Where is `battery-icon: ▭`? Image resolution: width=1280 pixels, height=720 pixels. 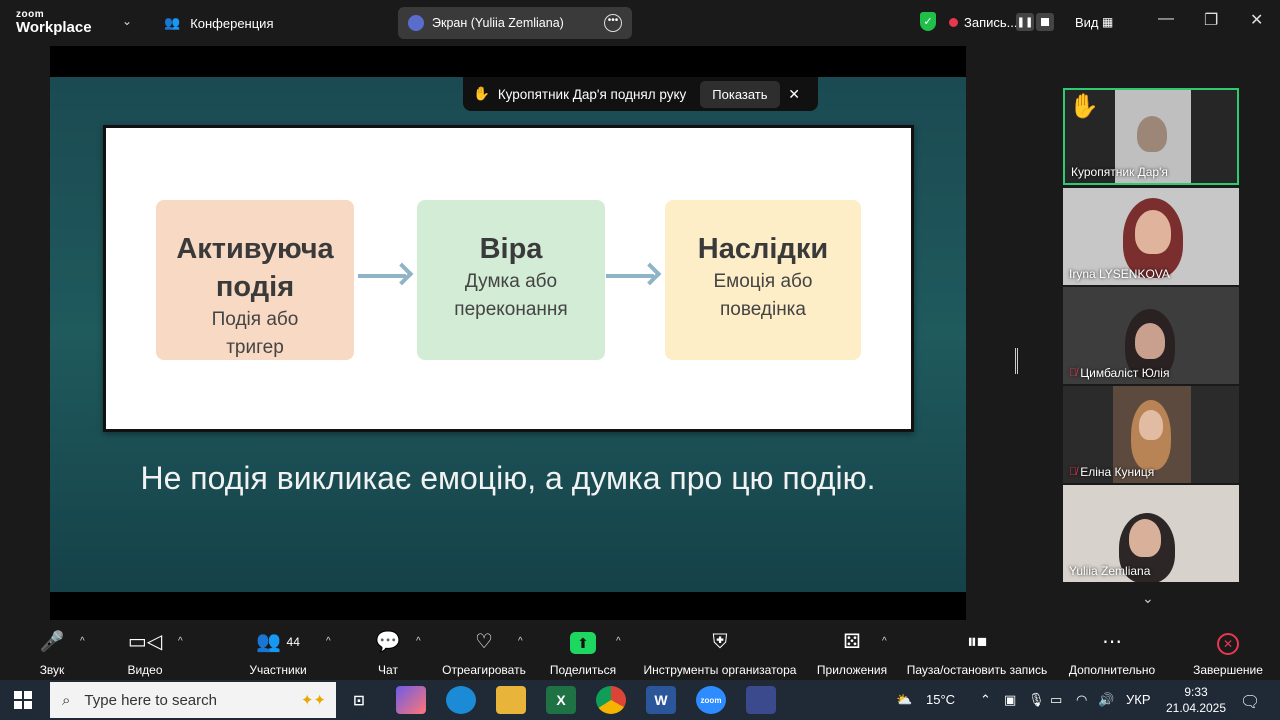
battery-icon: ▭ is located at coordinates (1056, 700).